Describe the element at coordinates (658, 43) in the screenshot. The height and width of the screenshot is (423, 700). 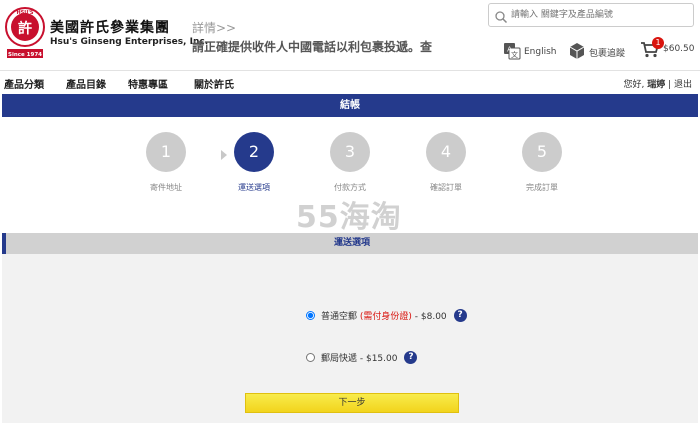
I see `cart-count-badge: 1` at that location.